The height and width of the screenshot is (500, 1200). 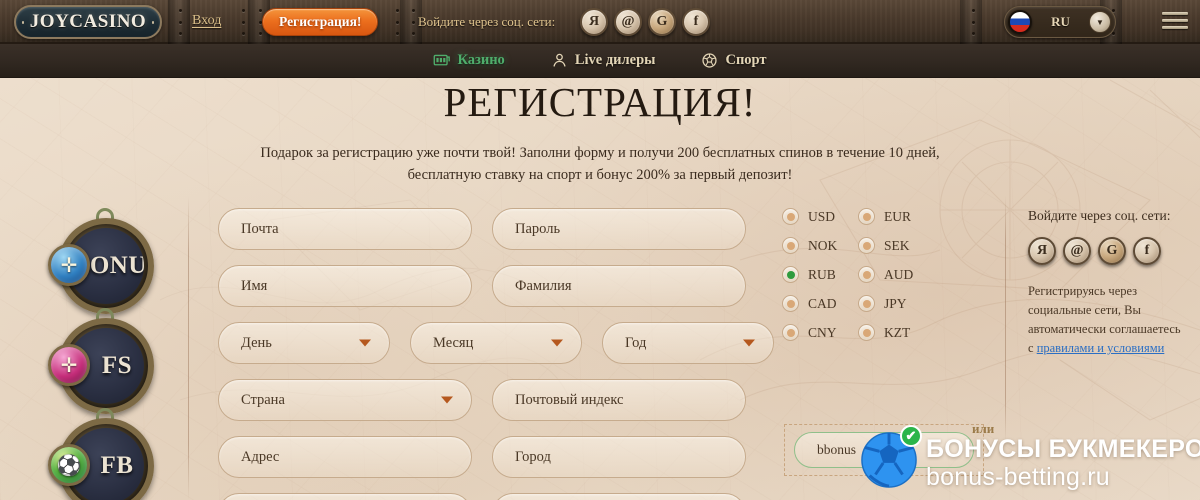 I want to click on currency-option-usd: USD, so click(x=818, y=216).